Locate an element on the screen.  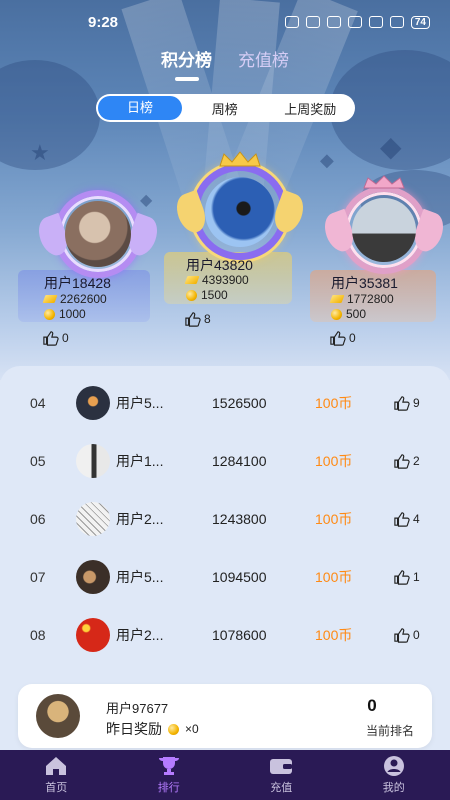
bottom-navigation: 首页 排行 充值 我的 is located at coordinates (225, 775).